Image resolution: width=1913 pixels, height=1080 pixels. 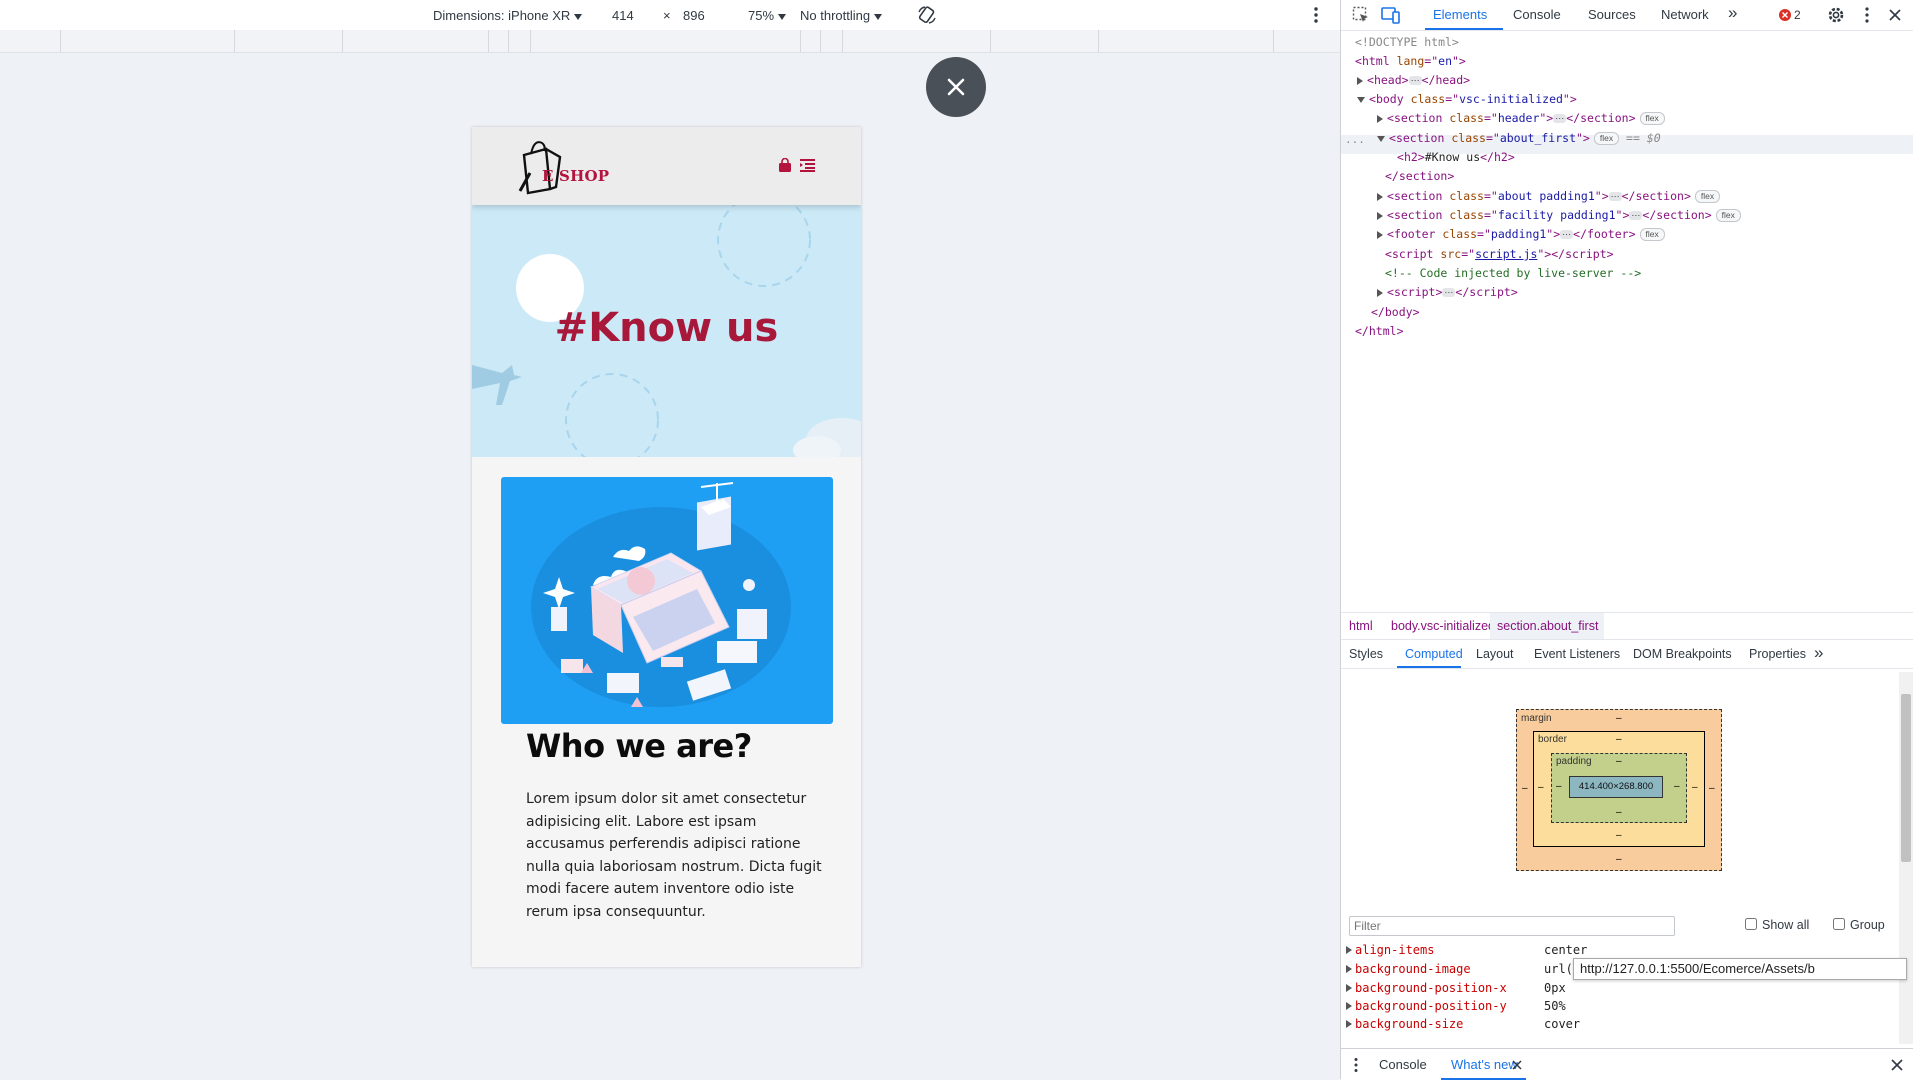 I want to click on content-size: 414.400×268.800, so click(x=1616, y=787).